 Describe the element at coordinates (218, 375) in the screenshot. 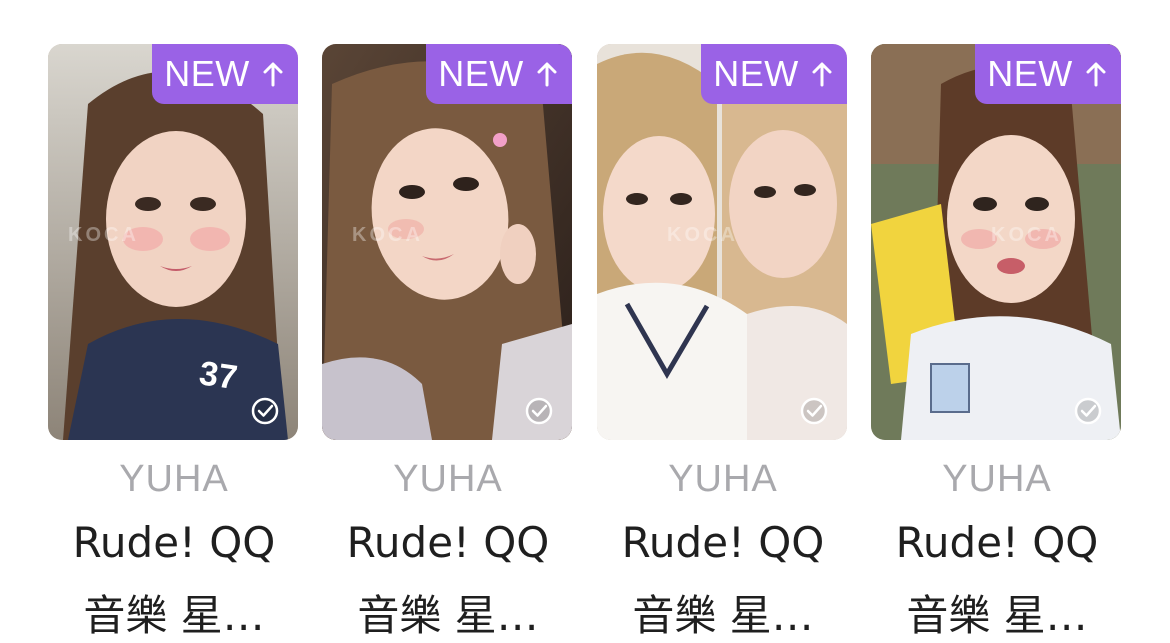

I see `svg-text: 37` at that location.